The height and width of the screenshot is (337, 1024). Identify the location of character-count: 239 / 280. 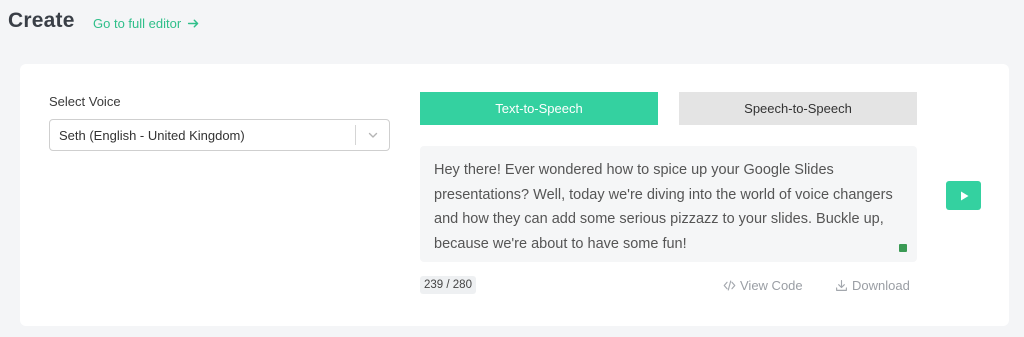
(448, 285).